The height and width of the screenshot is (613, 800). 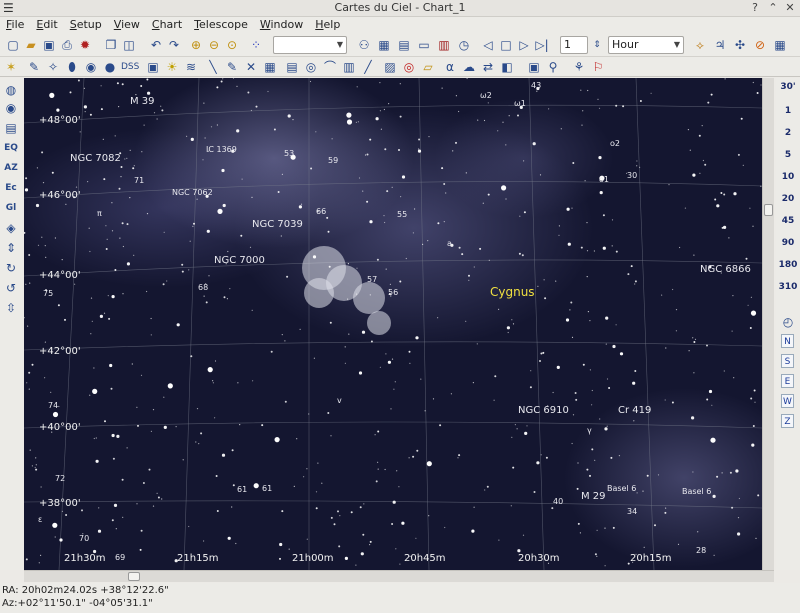 I want to click on photo-icon: ▣, so click(x=153, y=67).